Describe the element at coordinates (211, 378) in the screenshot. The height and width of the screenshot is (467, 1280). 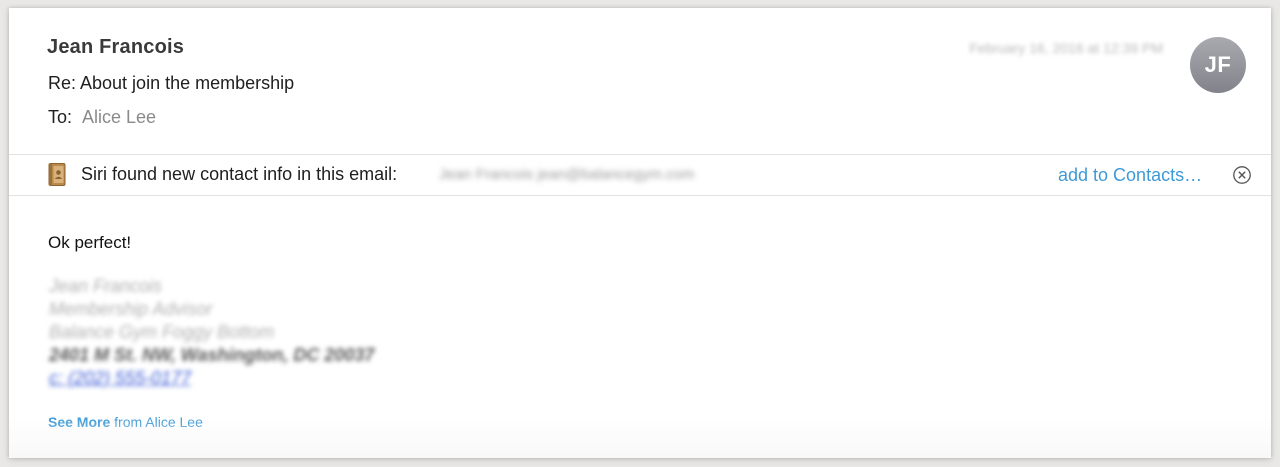
I see `signature-phone: c: (202) 555-0177` at that location.